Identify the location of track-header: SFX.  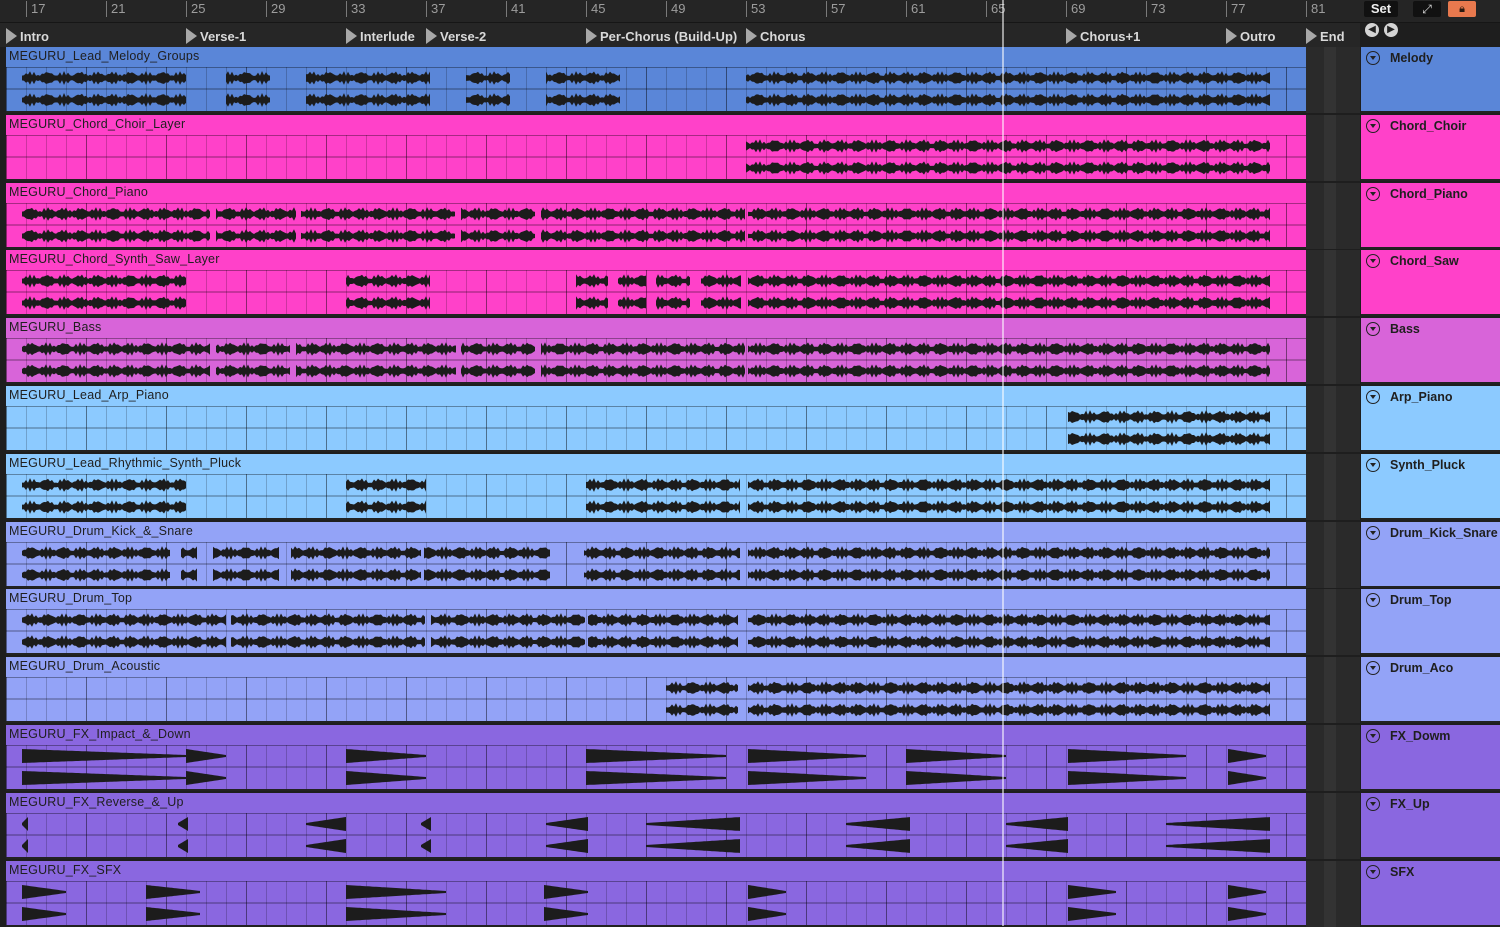
(1430, 893).